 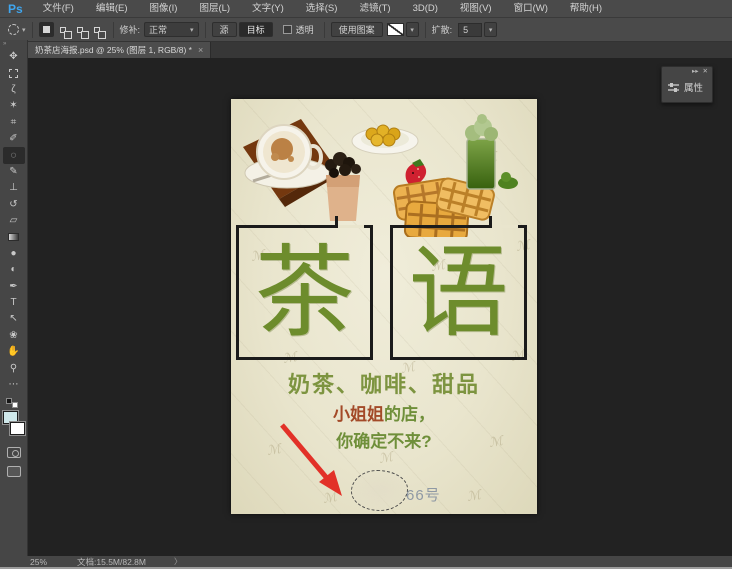 I want to click on title-frame-left: 茶, so click(x=304, y=288).